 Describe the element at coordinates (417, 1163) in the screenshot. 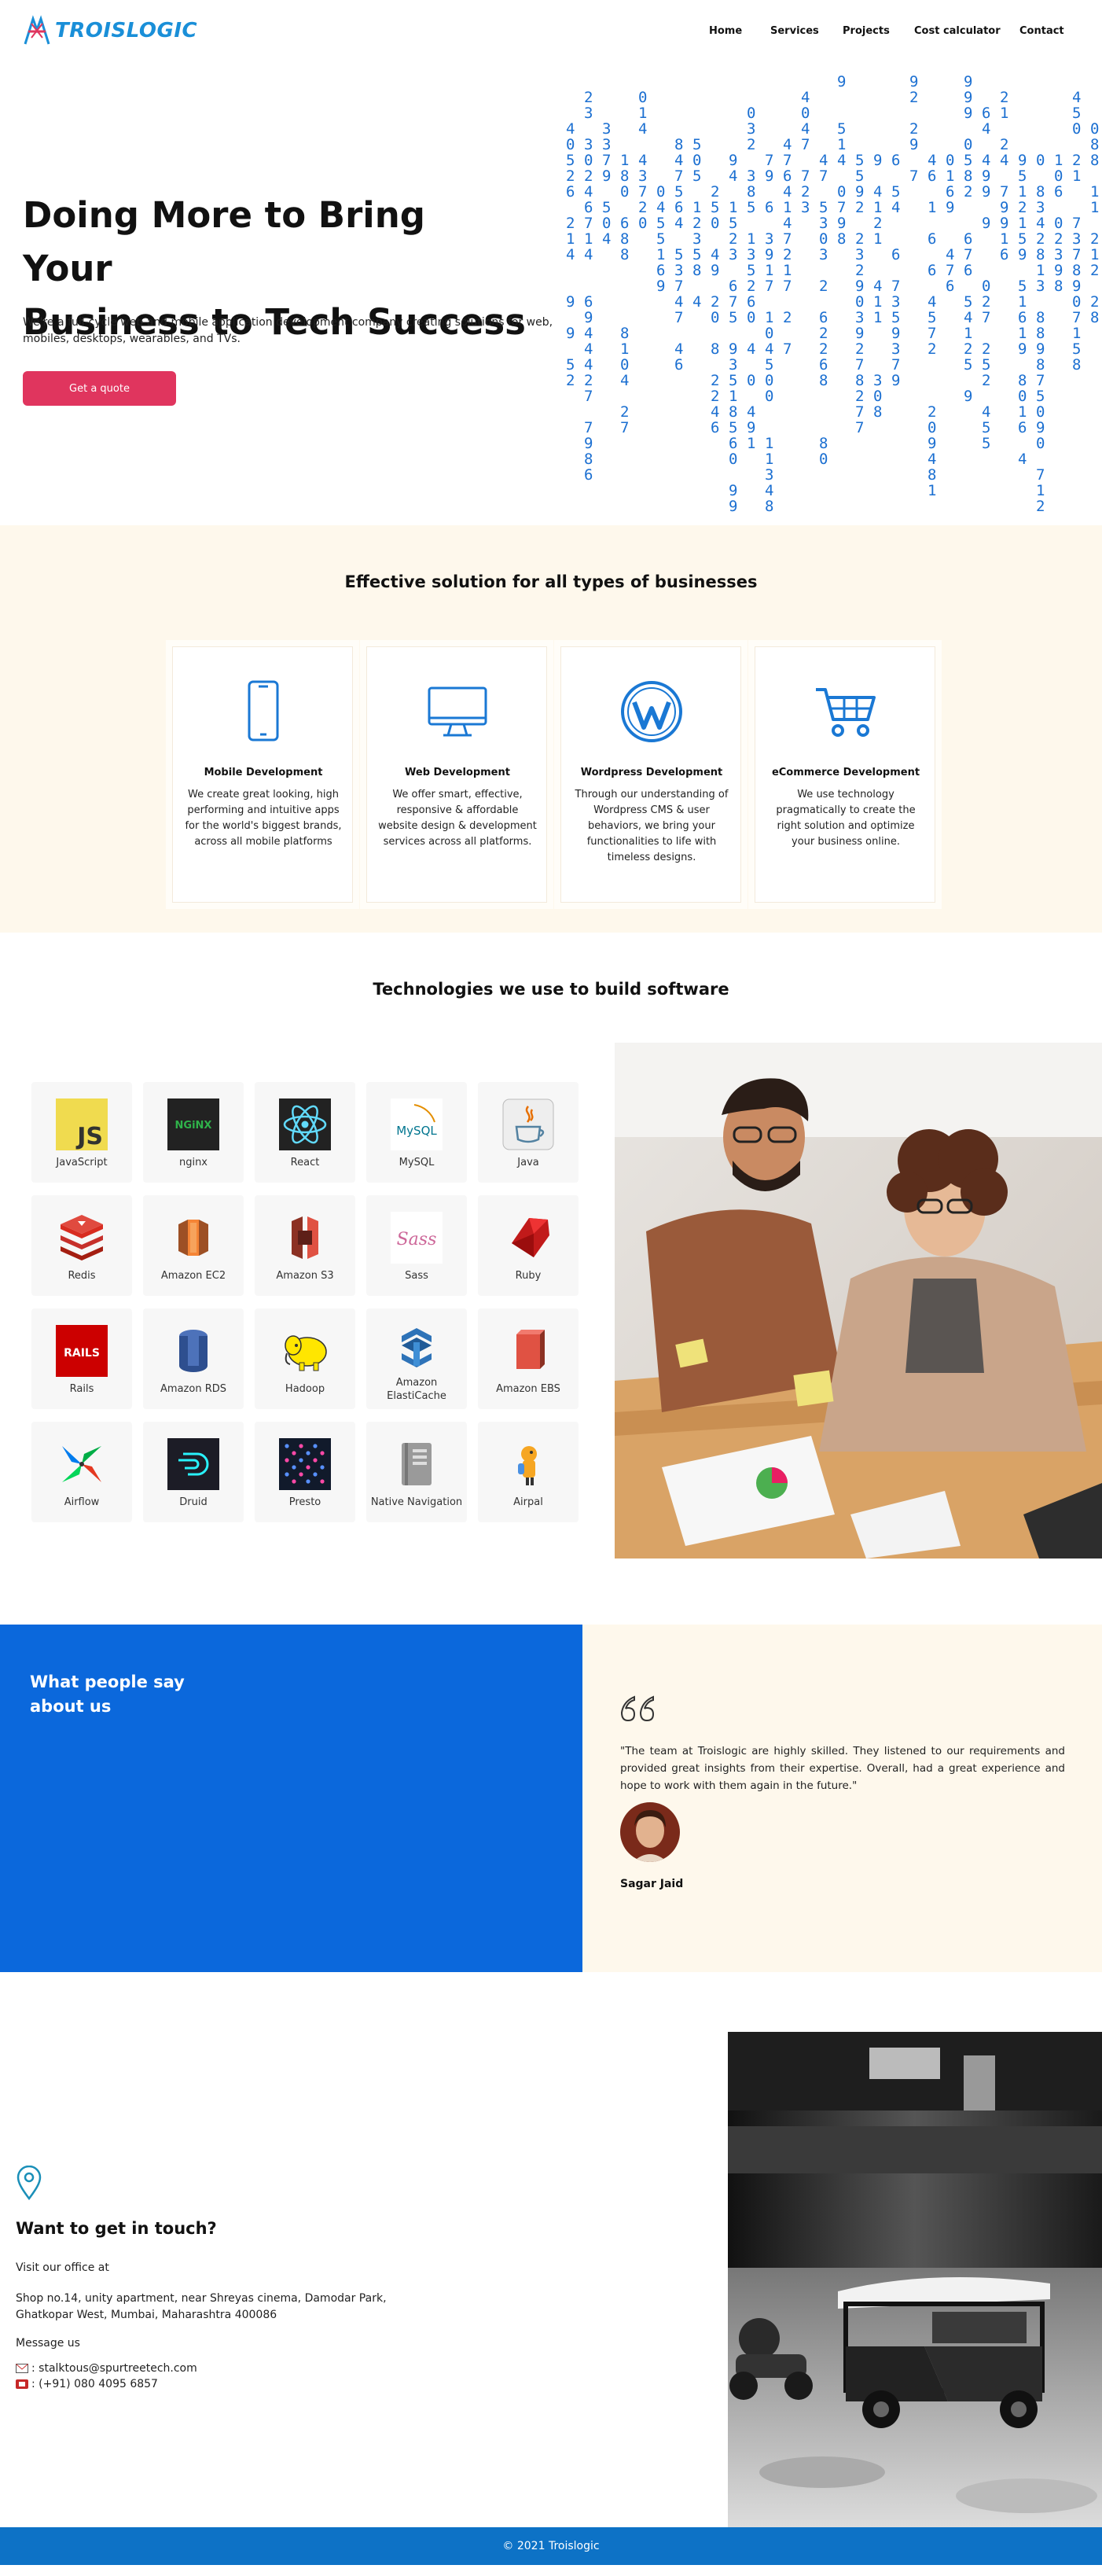

I see `tech-name: MySQL` at that location.